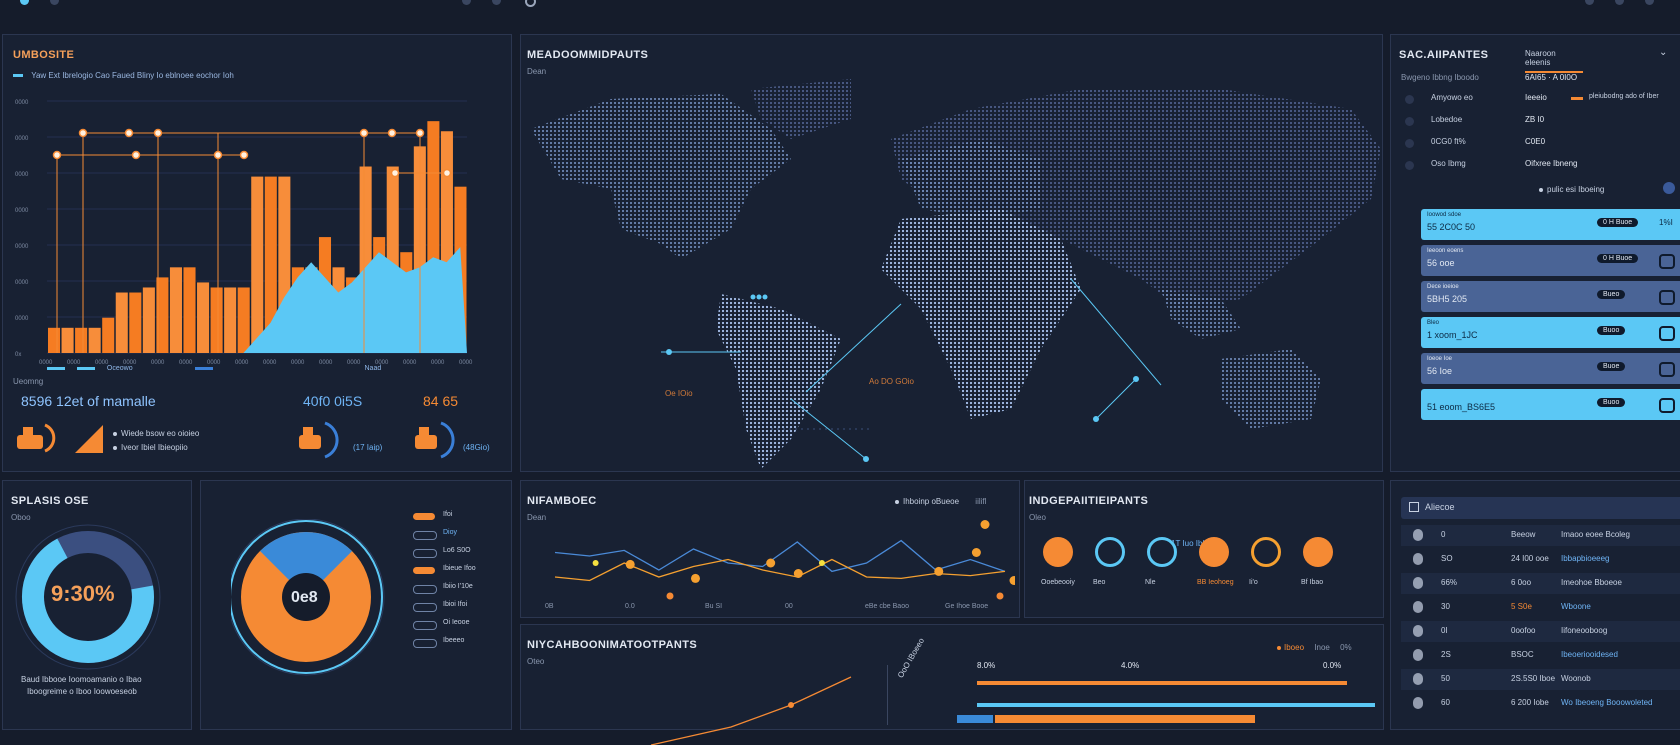 The width and height of the screenshot is (1680, 745). What do you see at coordinates (1444, 630) in the screenshot?
I see `table-cell: 0I` at bounding box center [1444, 630].